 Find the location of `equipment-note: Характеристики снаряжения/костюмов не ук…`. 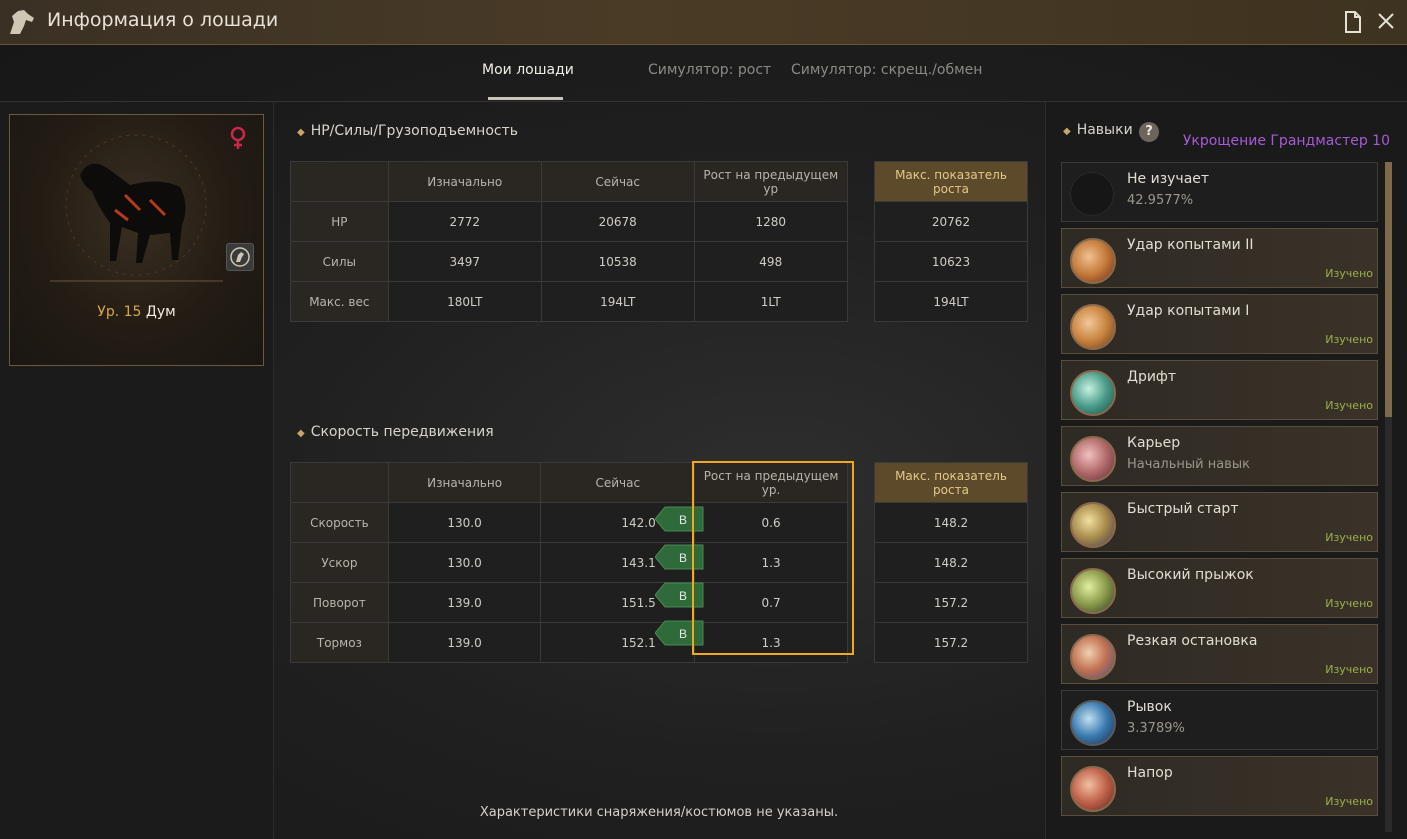

equipment-note: Характеристики снаряжения/костюмов не ук… is located at coordinates (659, 812).